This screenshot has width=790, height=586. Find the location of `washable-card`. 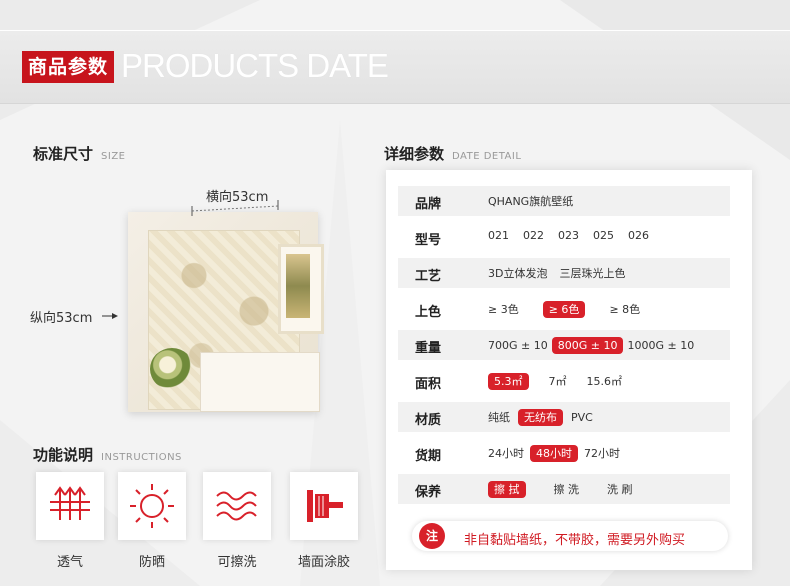

washable-card is located at coordinates (237, 506).